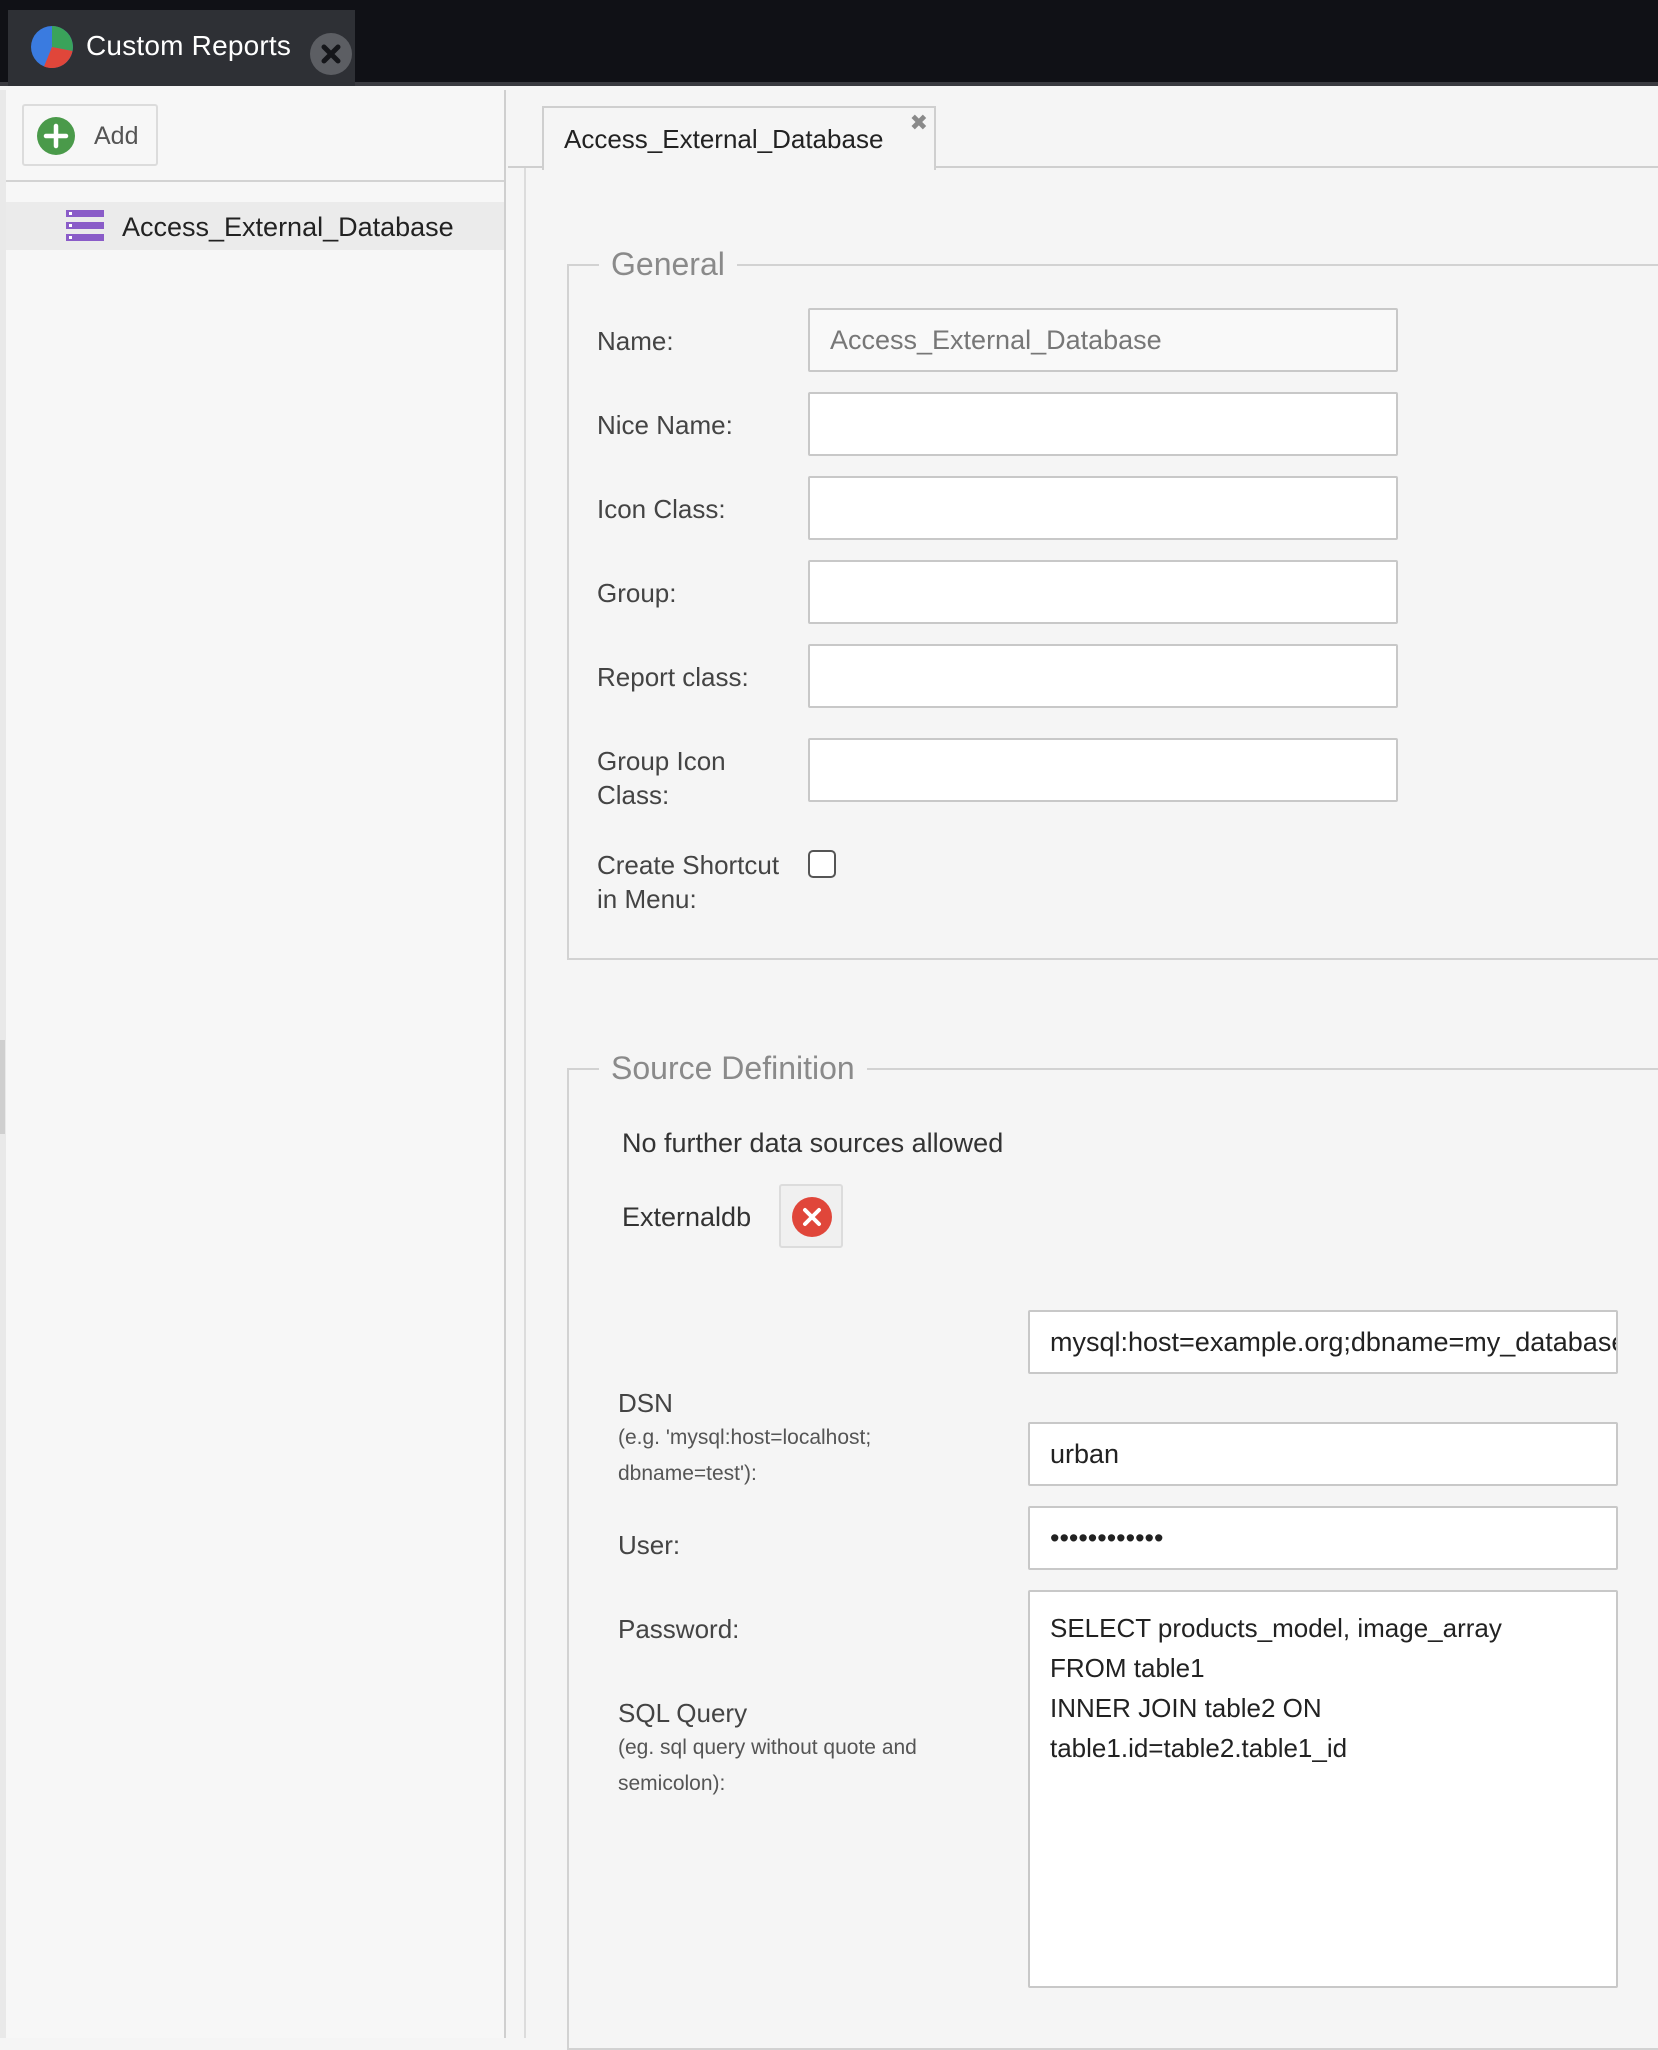  What do you see at coordinates (90, 135) in the screenshot?
I see `add-button: Add` at bounding box center [90, 135].